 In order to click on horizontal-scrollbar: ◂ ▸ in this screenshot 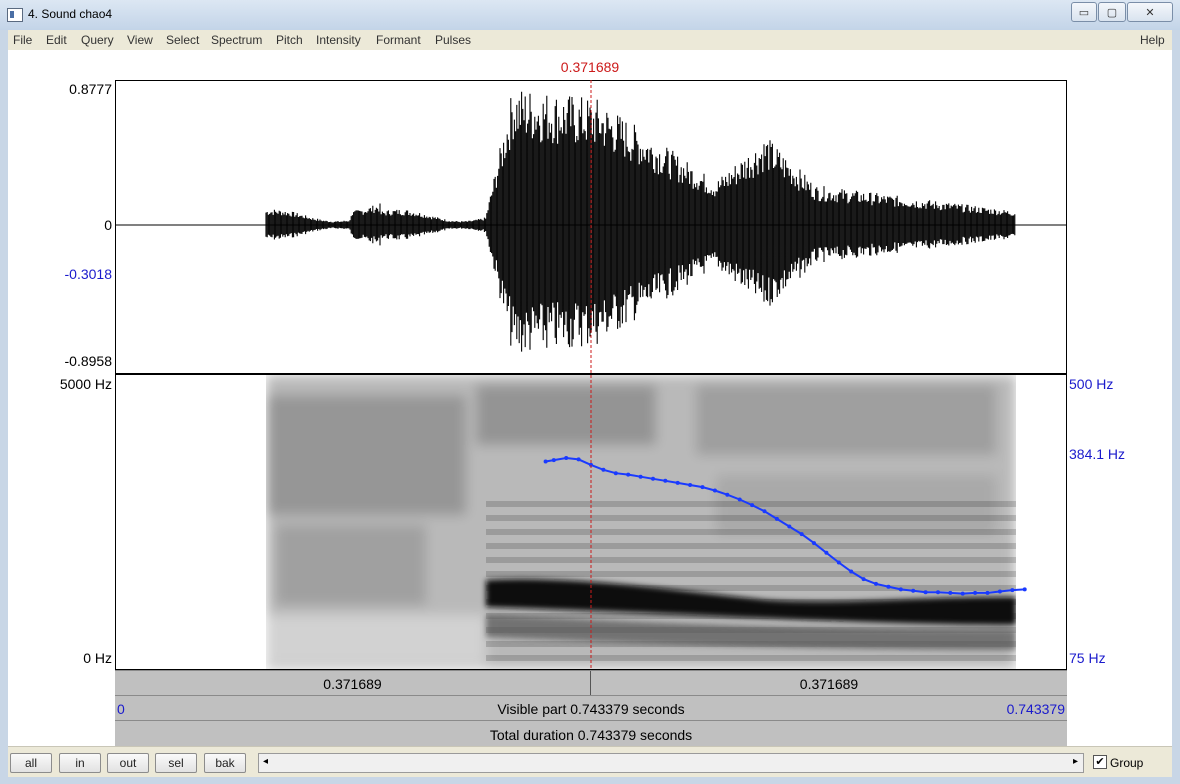, I will do `click(671, 763)`.